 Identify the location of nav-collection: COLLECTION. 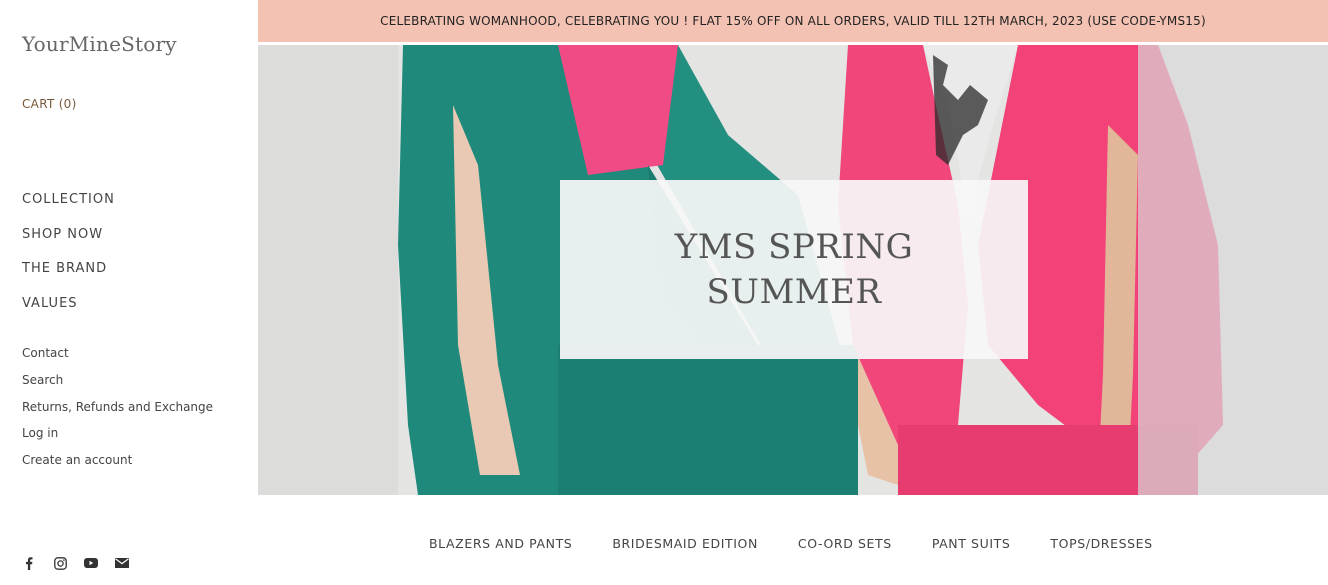
(68, 199).